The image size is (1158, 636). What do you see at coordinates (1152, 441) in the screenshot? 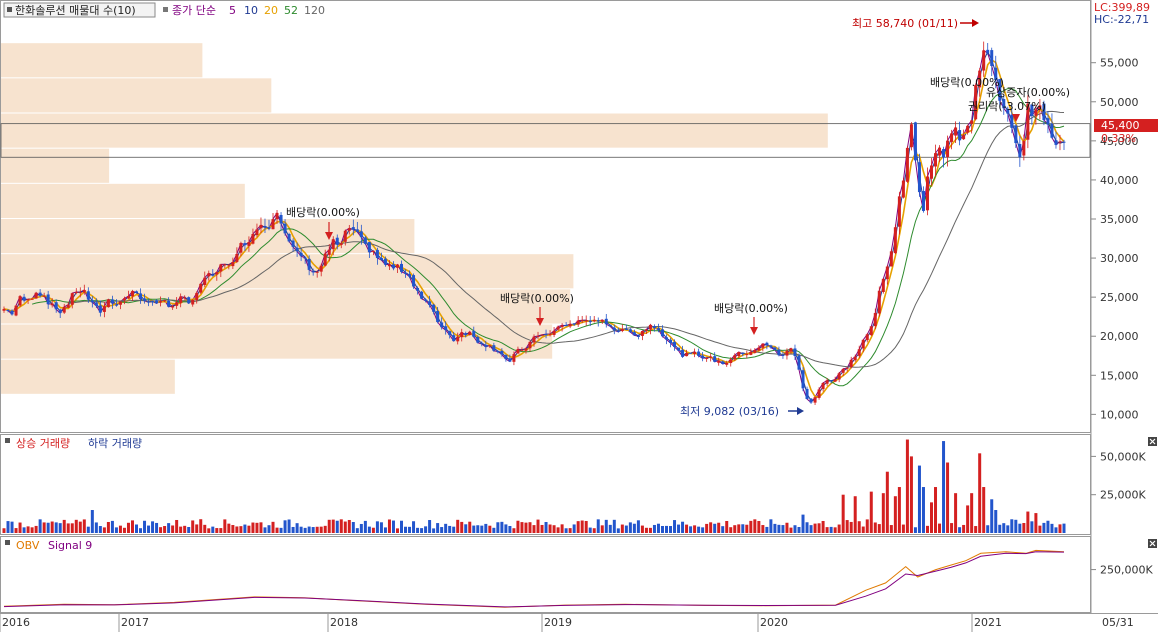
I see `volume-close-icon` at bounding box center [1152, 441].